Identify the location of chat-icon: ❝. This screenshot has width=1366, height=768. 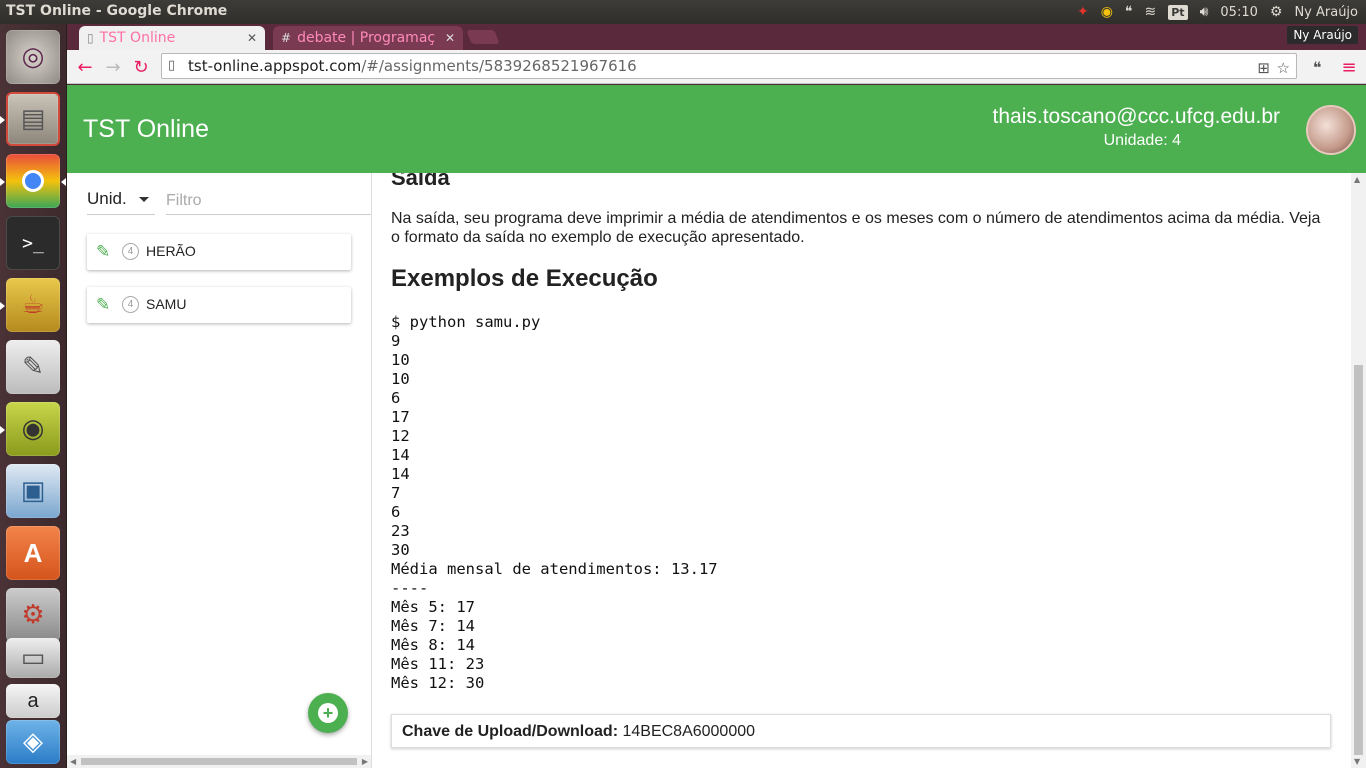
(1129, 12).